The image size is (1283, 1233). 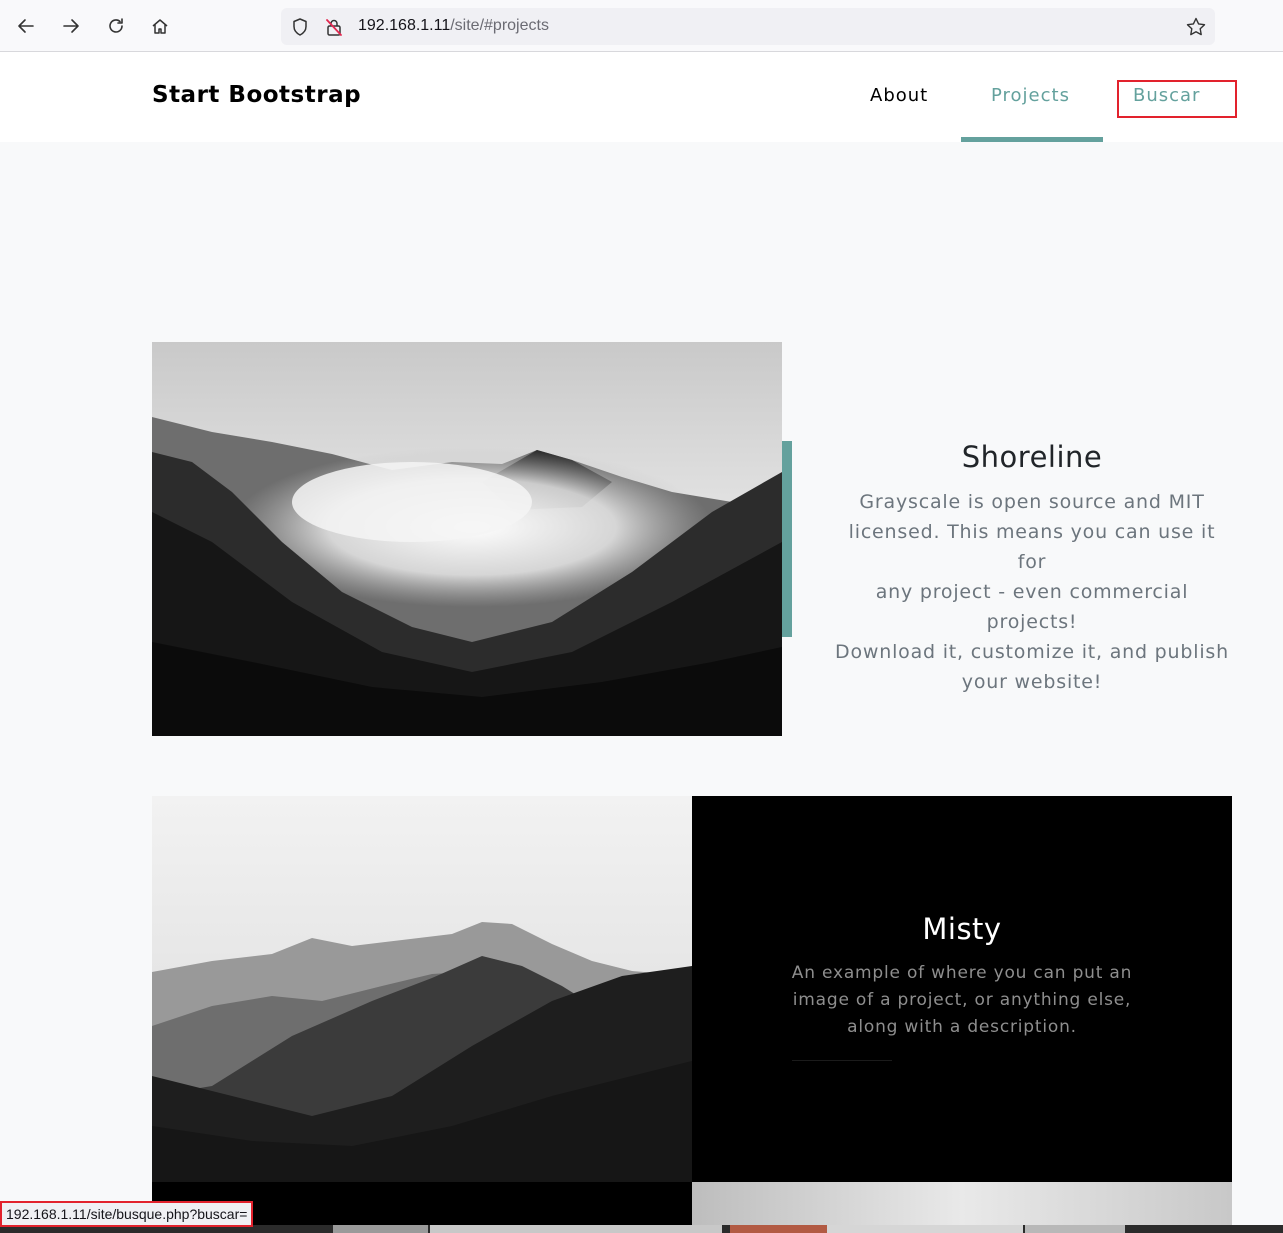 I want to click on home-icon, so click(x=160, y=26).